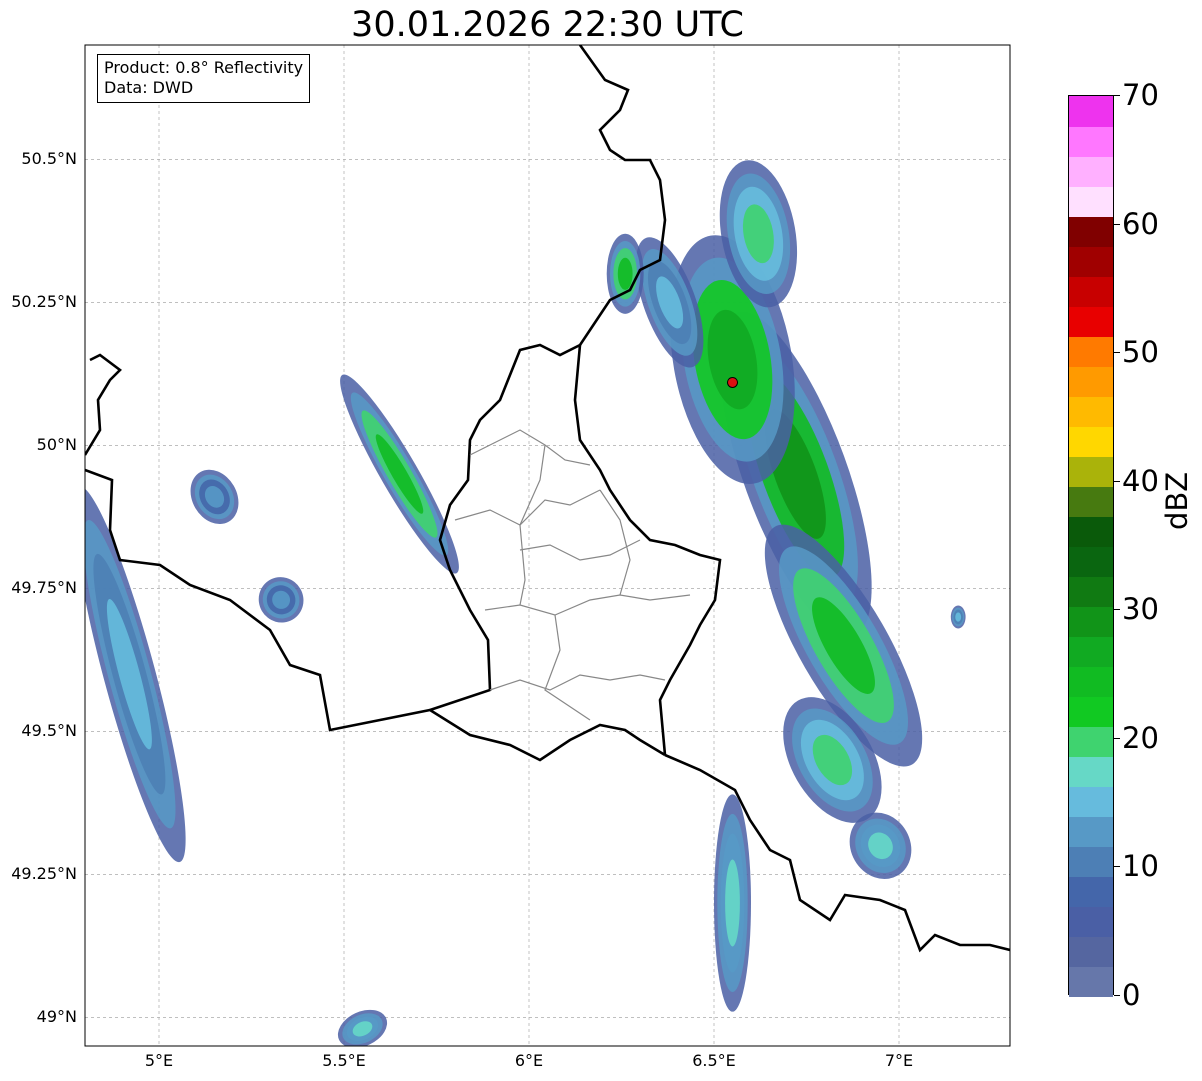  I want to click on lon-tick-label: 6.5°E, so click(714, 1060).